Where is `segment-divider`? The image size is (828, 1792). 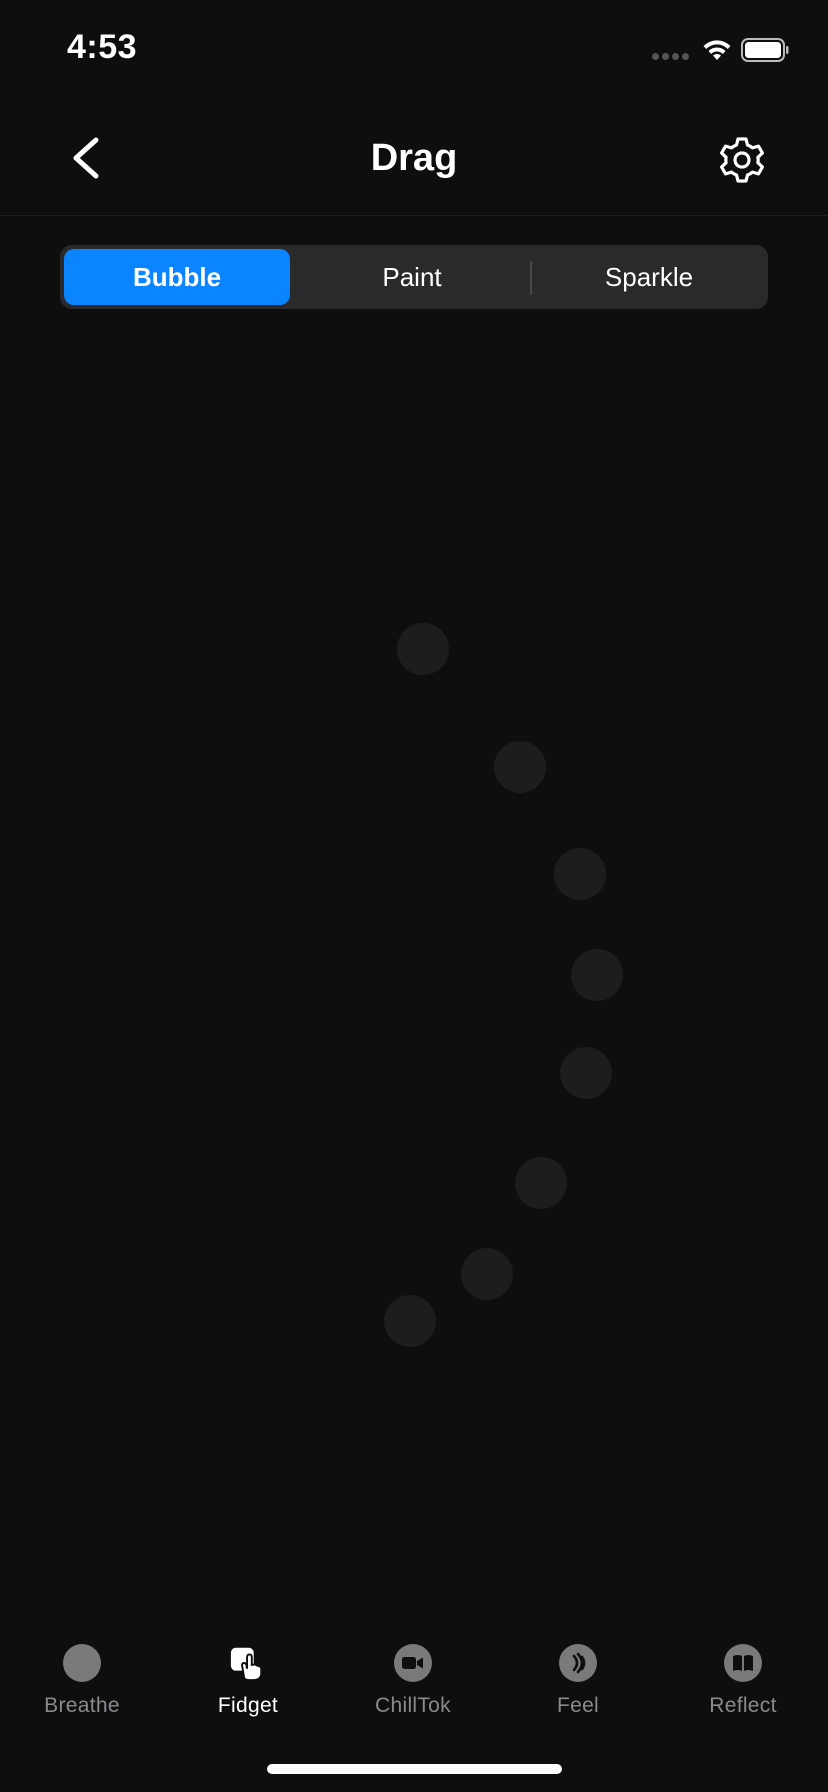 segment-divider is located at coordinates (531, 278).